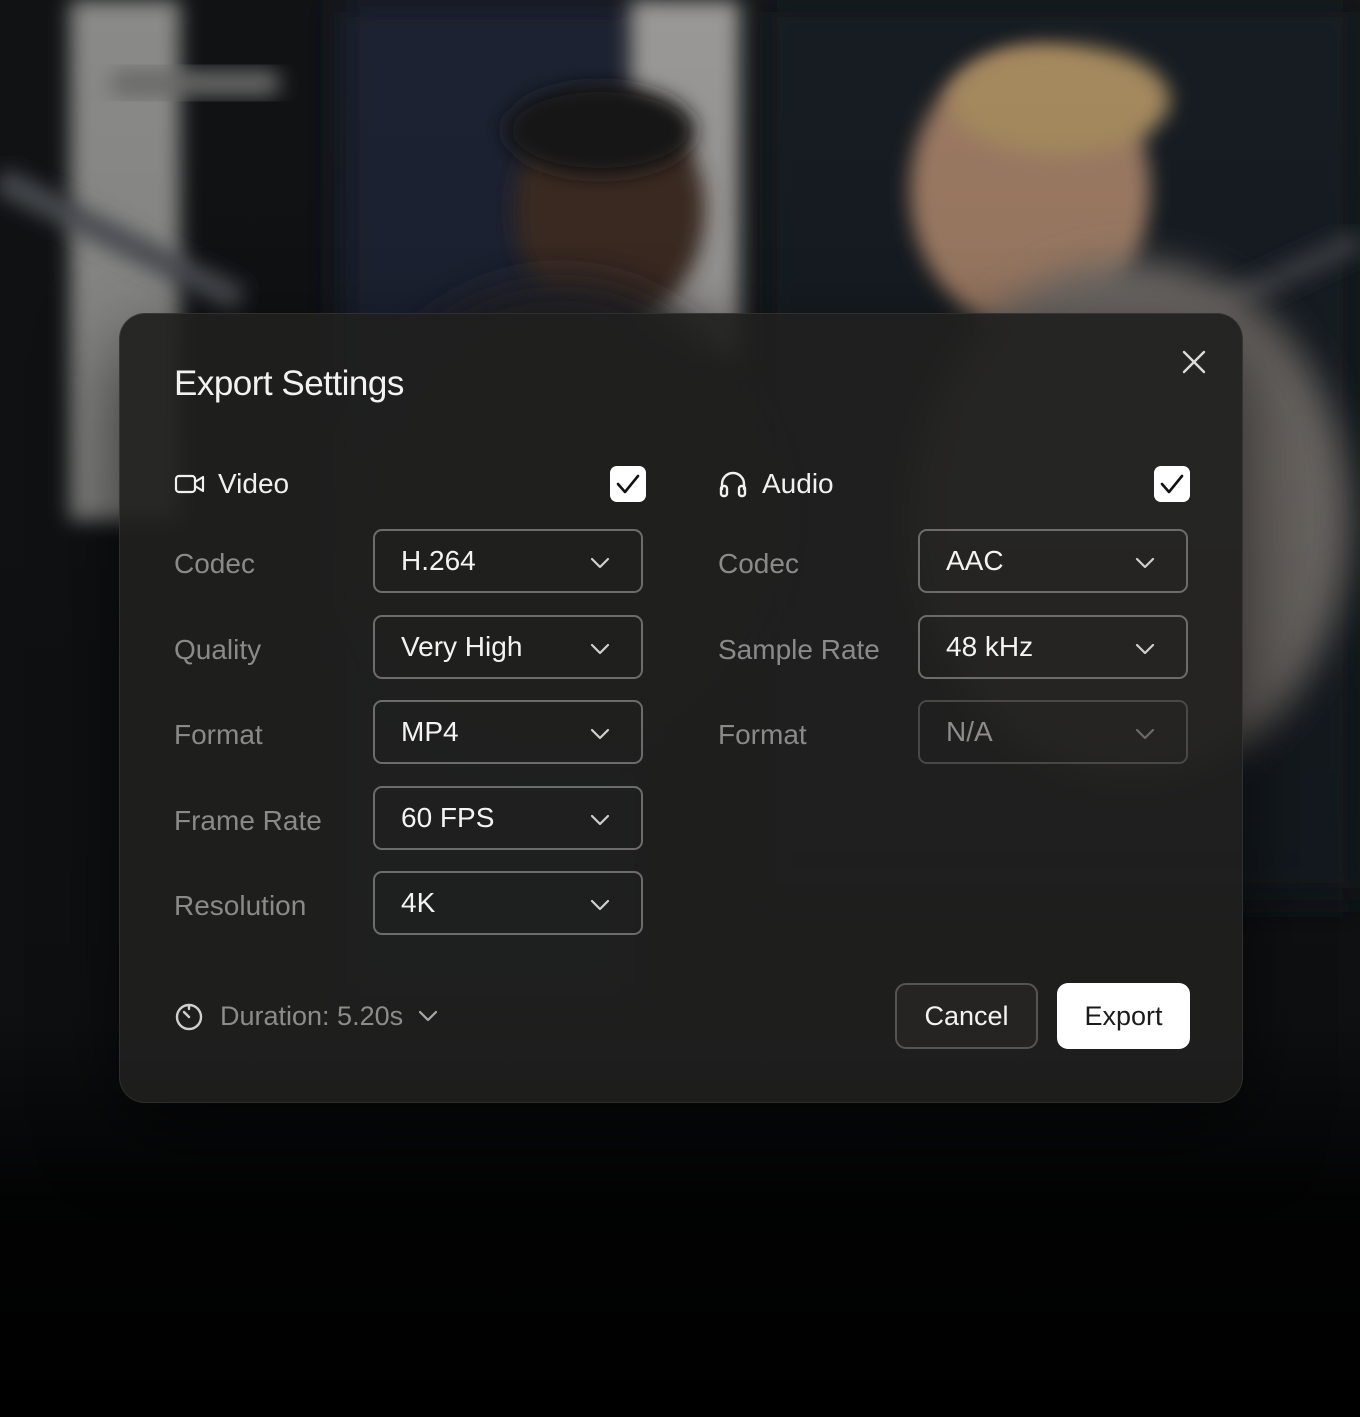 This screenshot has width=1360, height=1417. I want to click on video-quality-select: Very High, so click(508, 647).